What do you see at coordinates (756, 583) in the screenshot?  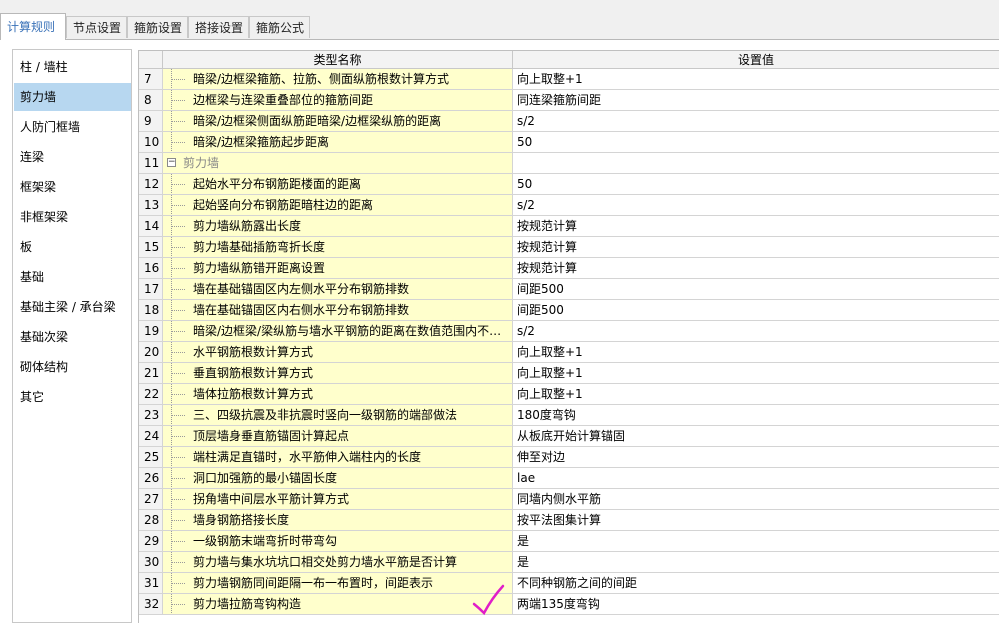 I see `setting-value-cell: 不同种钢筋之间的间距` at bounding box center [756, 583].